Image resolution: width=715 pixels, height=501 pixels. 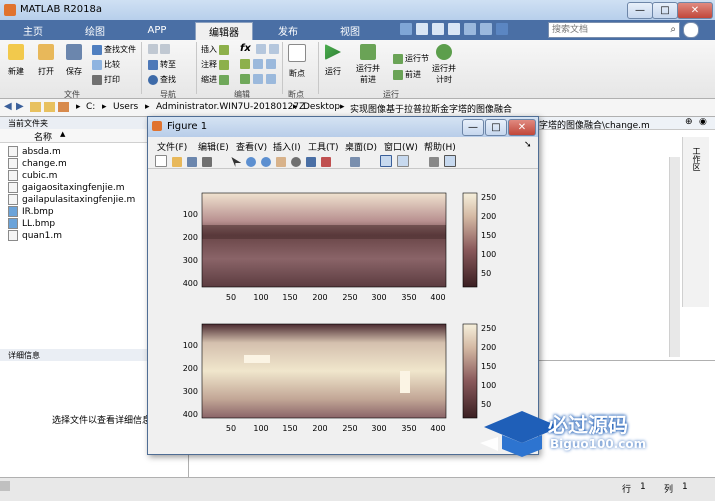 I want to click on smart-indent-icon, so click(x=245, y=79).